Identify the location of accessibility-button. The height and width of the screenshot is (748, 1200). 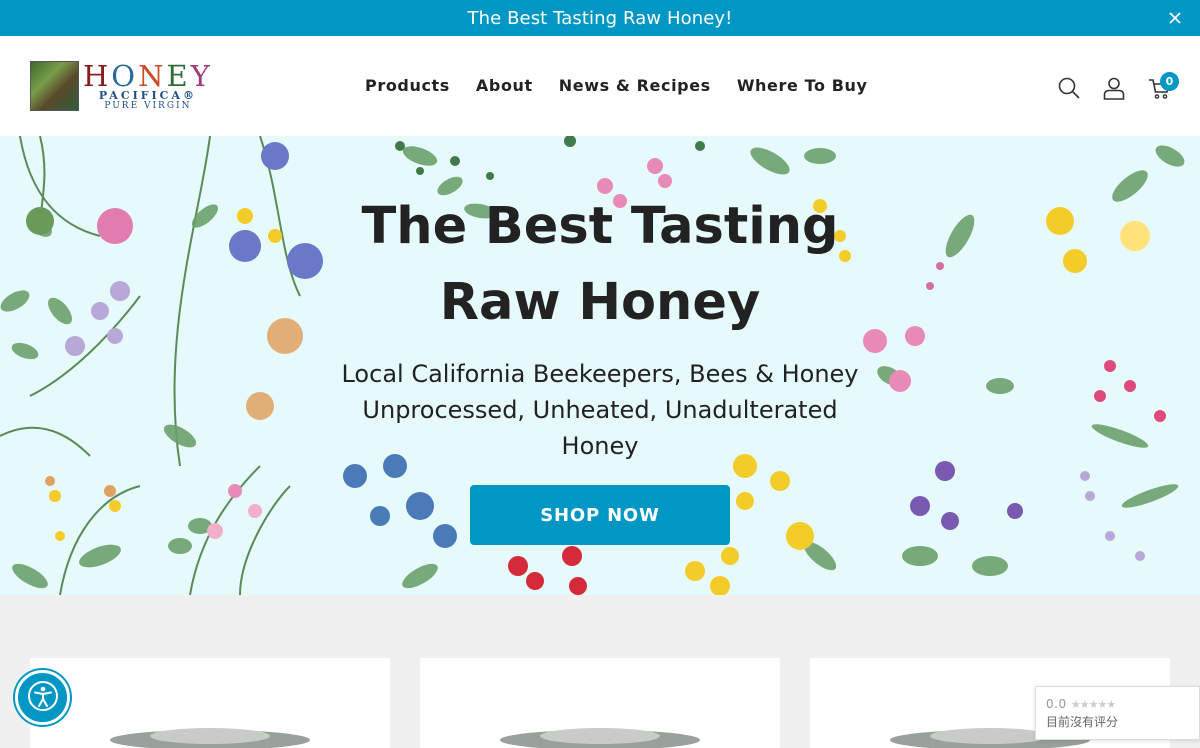
(42, 697).